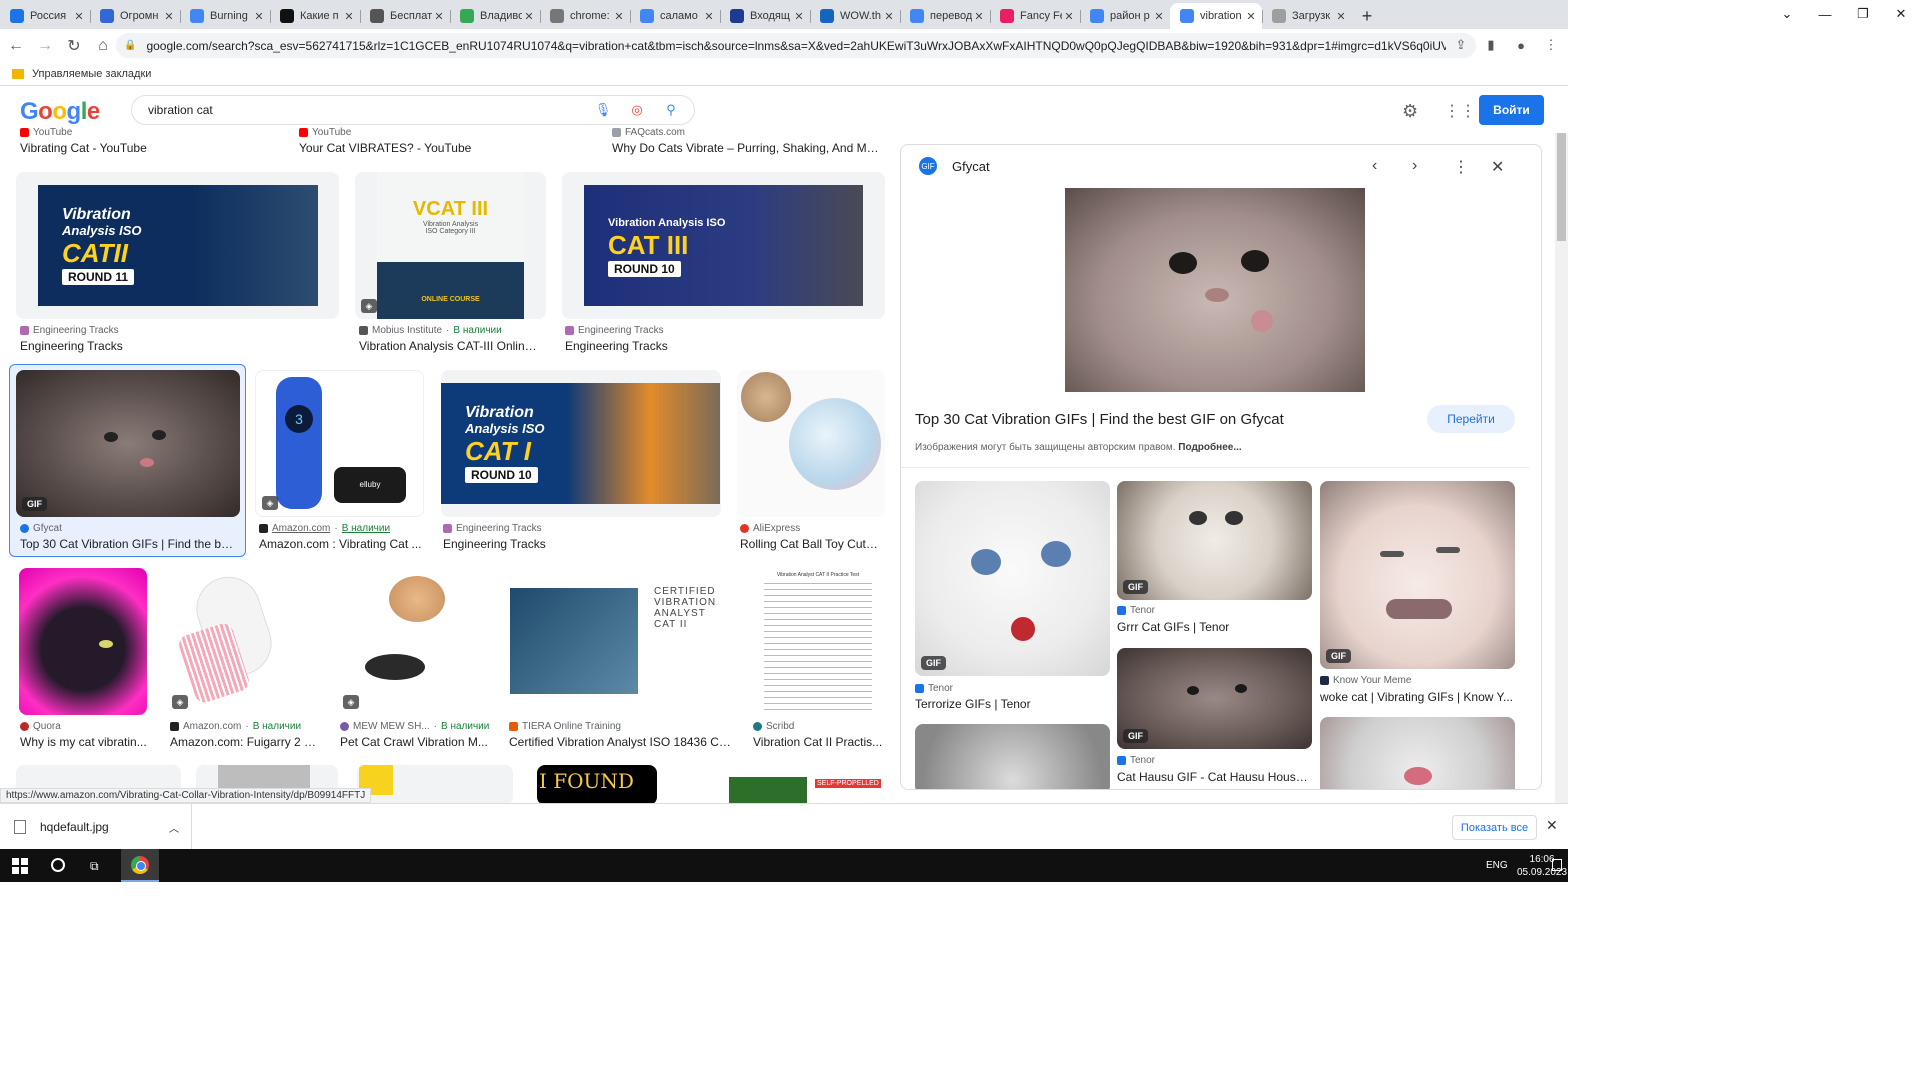  I want to click on browser-tab: перевод ✕, so click(945, 16).